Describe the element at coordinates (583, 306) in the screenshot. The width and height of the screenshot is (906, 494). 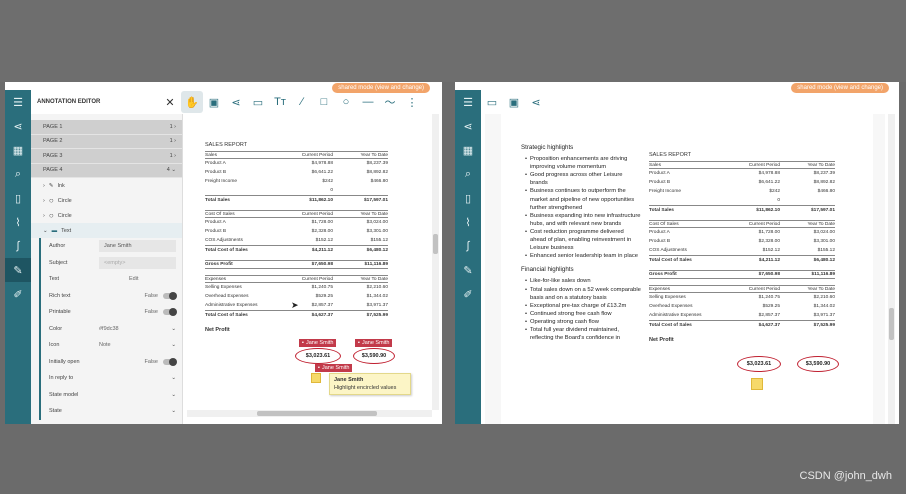
I see `list-item: Exceptional pre-tax charge of £13.2m` at that location.